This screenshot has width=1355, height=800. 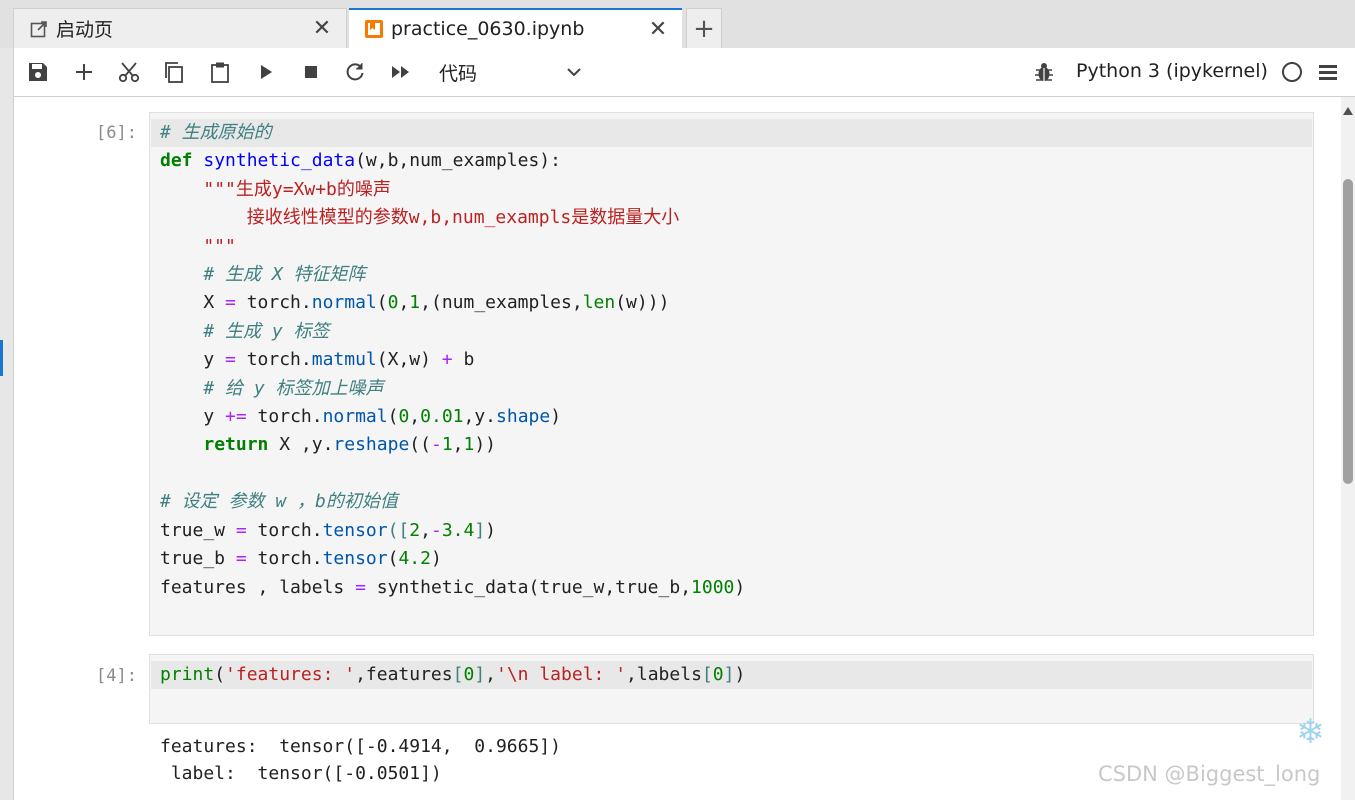 I want to click on tab-bar: 启动页 ✕ practice_0630.ipynb ✕ +, so click(x=677, y=24).